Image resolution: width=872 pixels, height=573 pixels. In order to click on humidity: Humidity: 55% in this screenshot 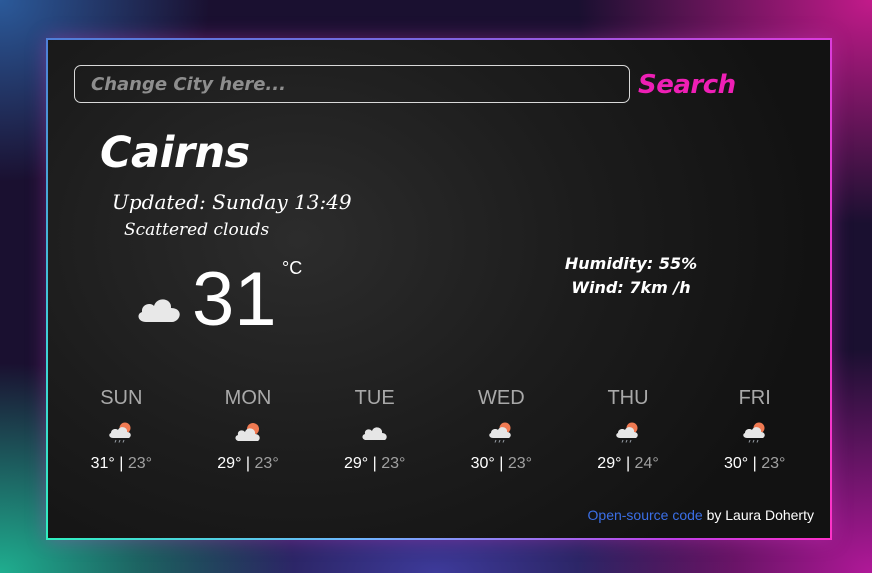, I will do `click(631, 263)`.